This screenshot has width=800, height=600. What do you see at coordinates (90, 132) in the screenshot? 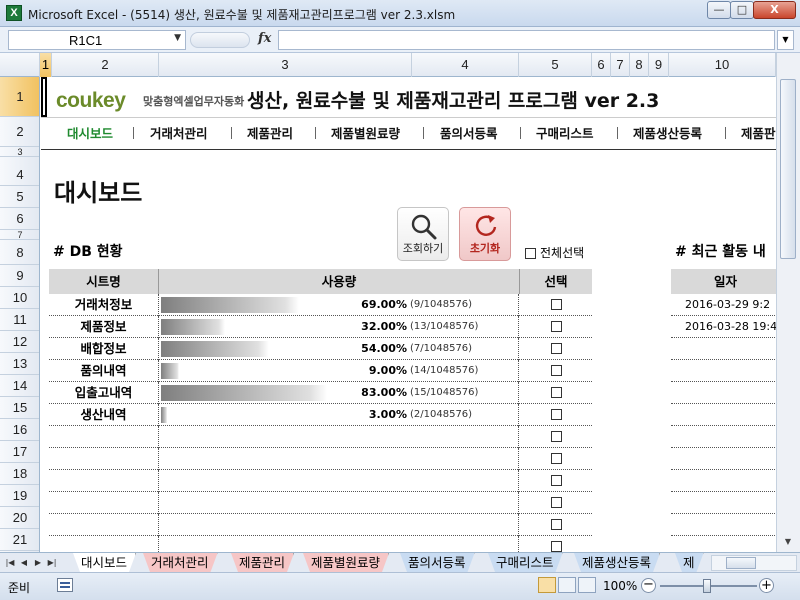
I see `nav-item: 대시보드` at bounding box center [90, 132].